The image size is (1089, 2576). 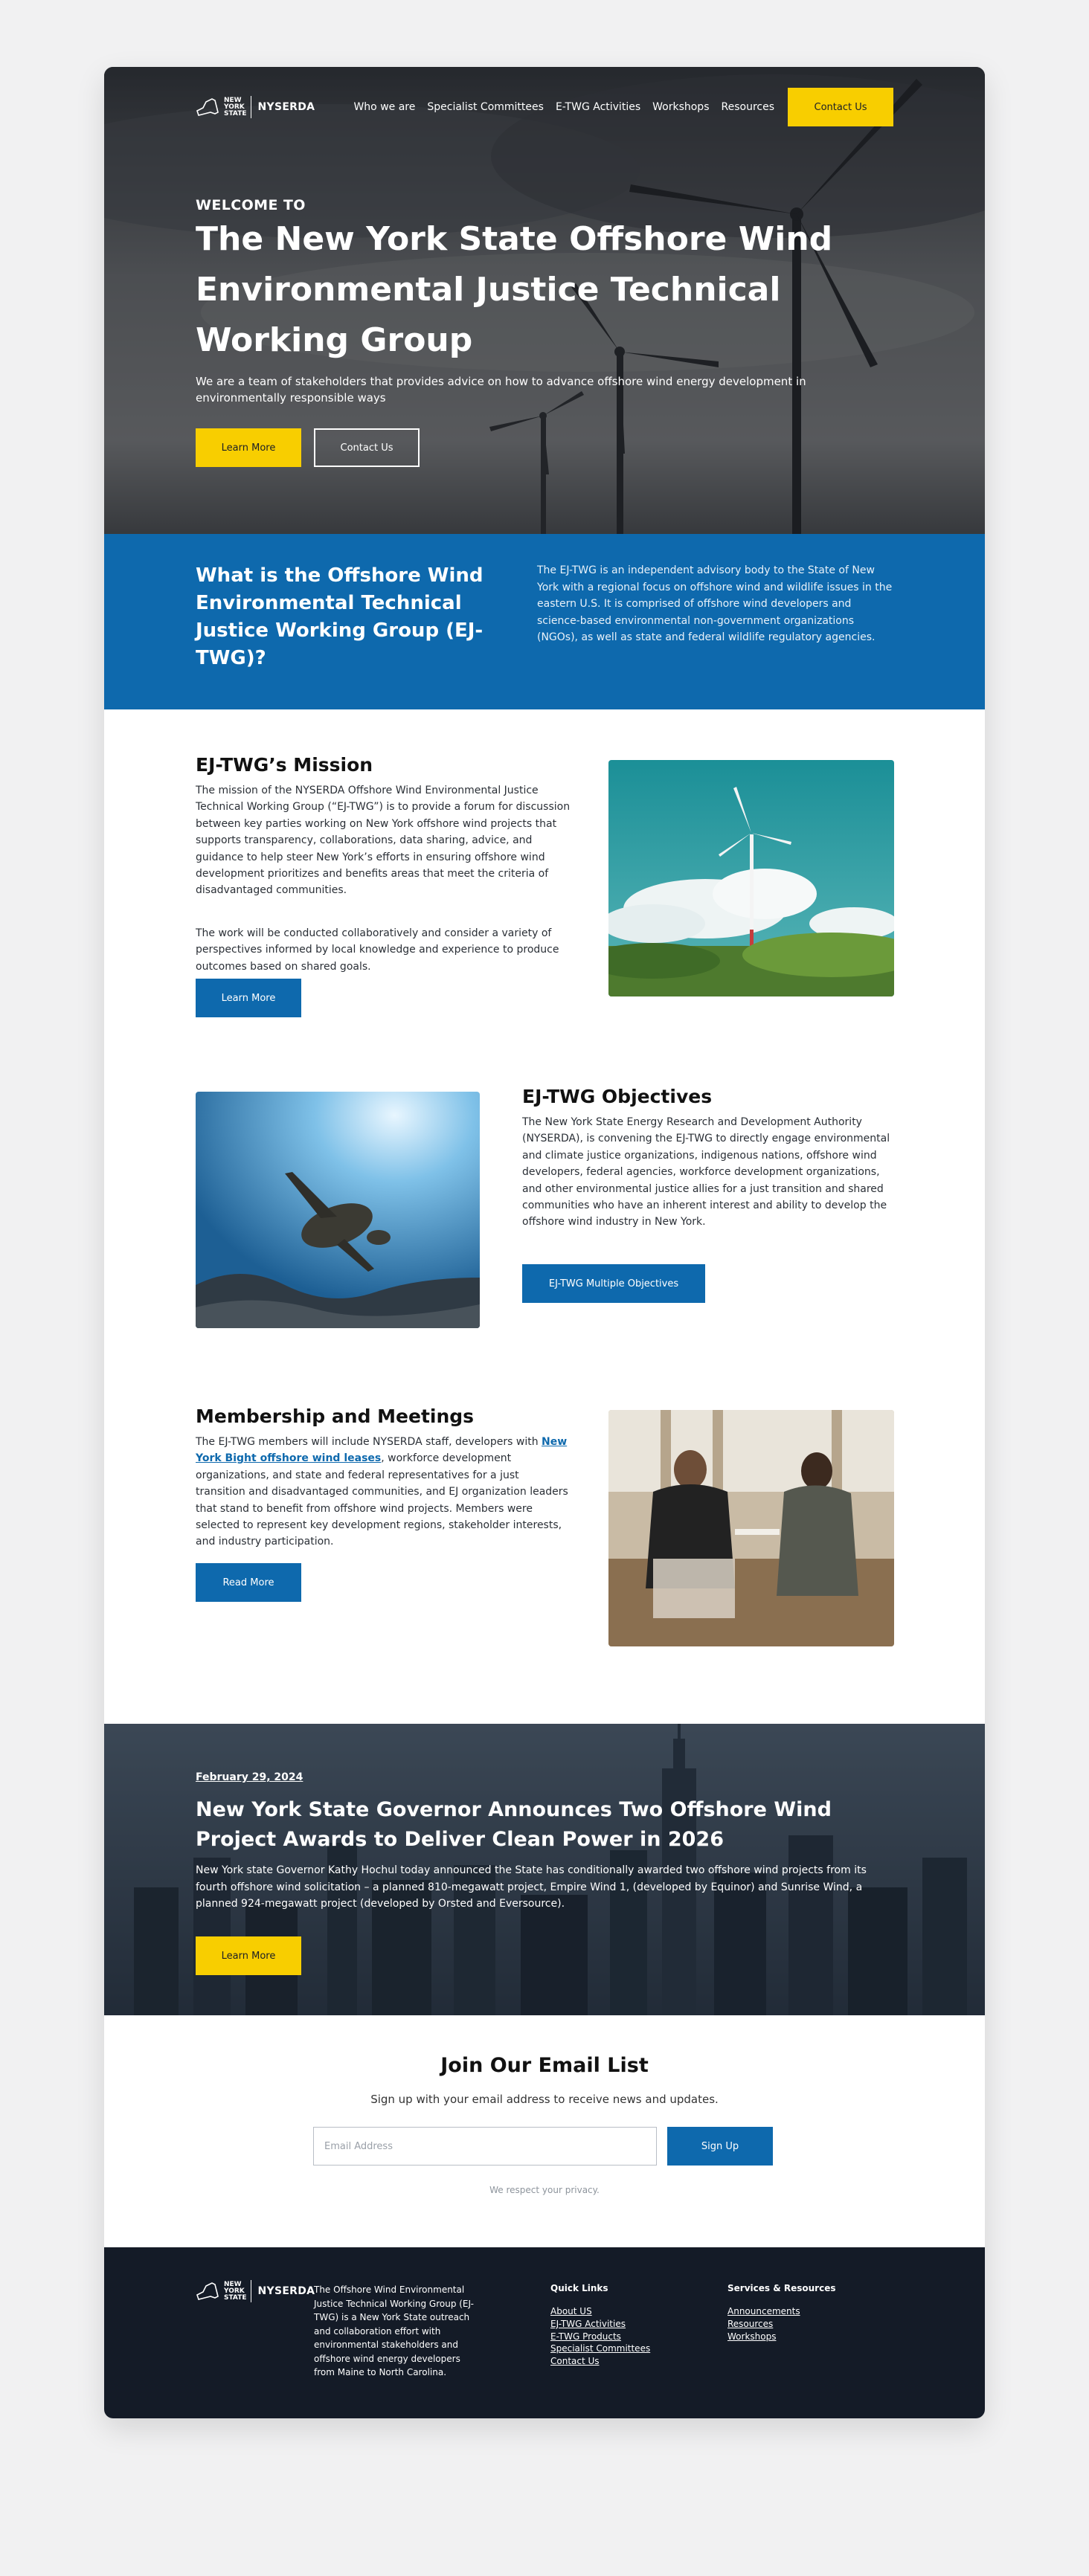 I want to click on nav-link-who-we-are: Who we are, so click(x=384, y=107).